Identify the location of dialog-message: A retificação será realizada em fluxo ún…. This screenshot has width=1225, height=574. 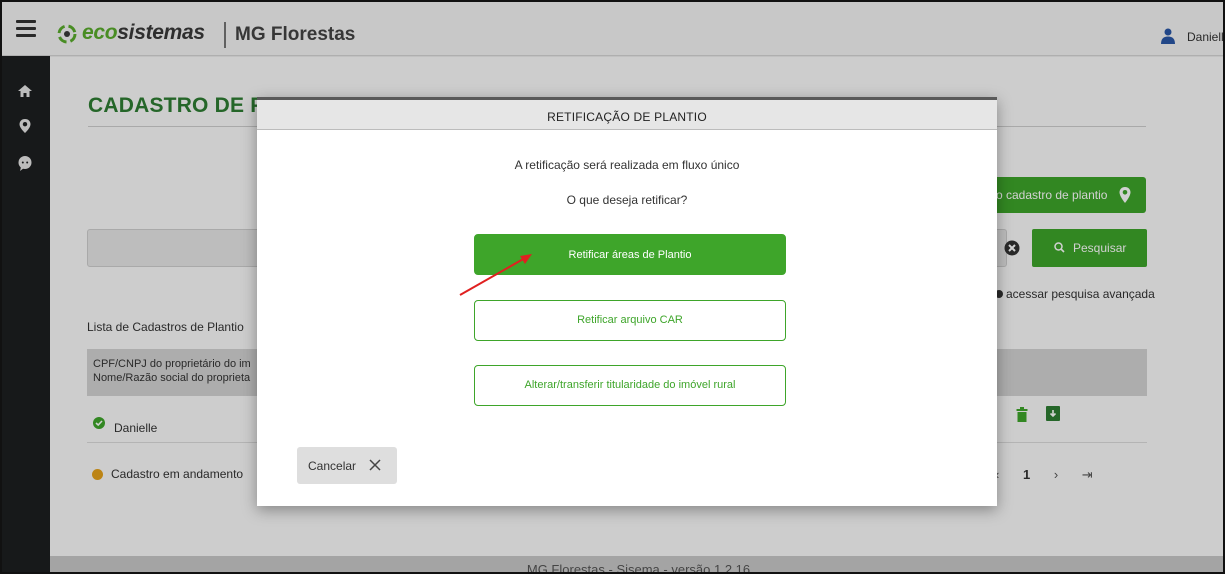
(627, 165).